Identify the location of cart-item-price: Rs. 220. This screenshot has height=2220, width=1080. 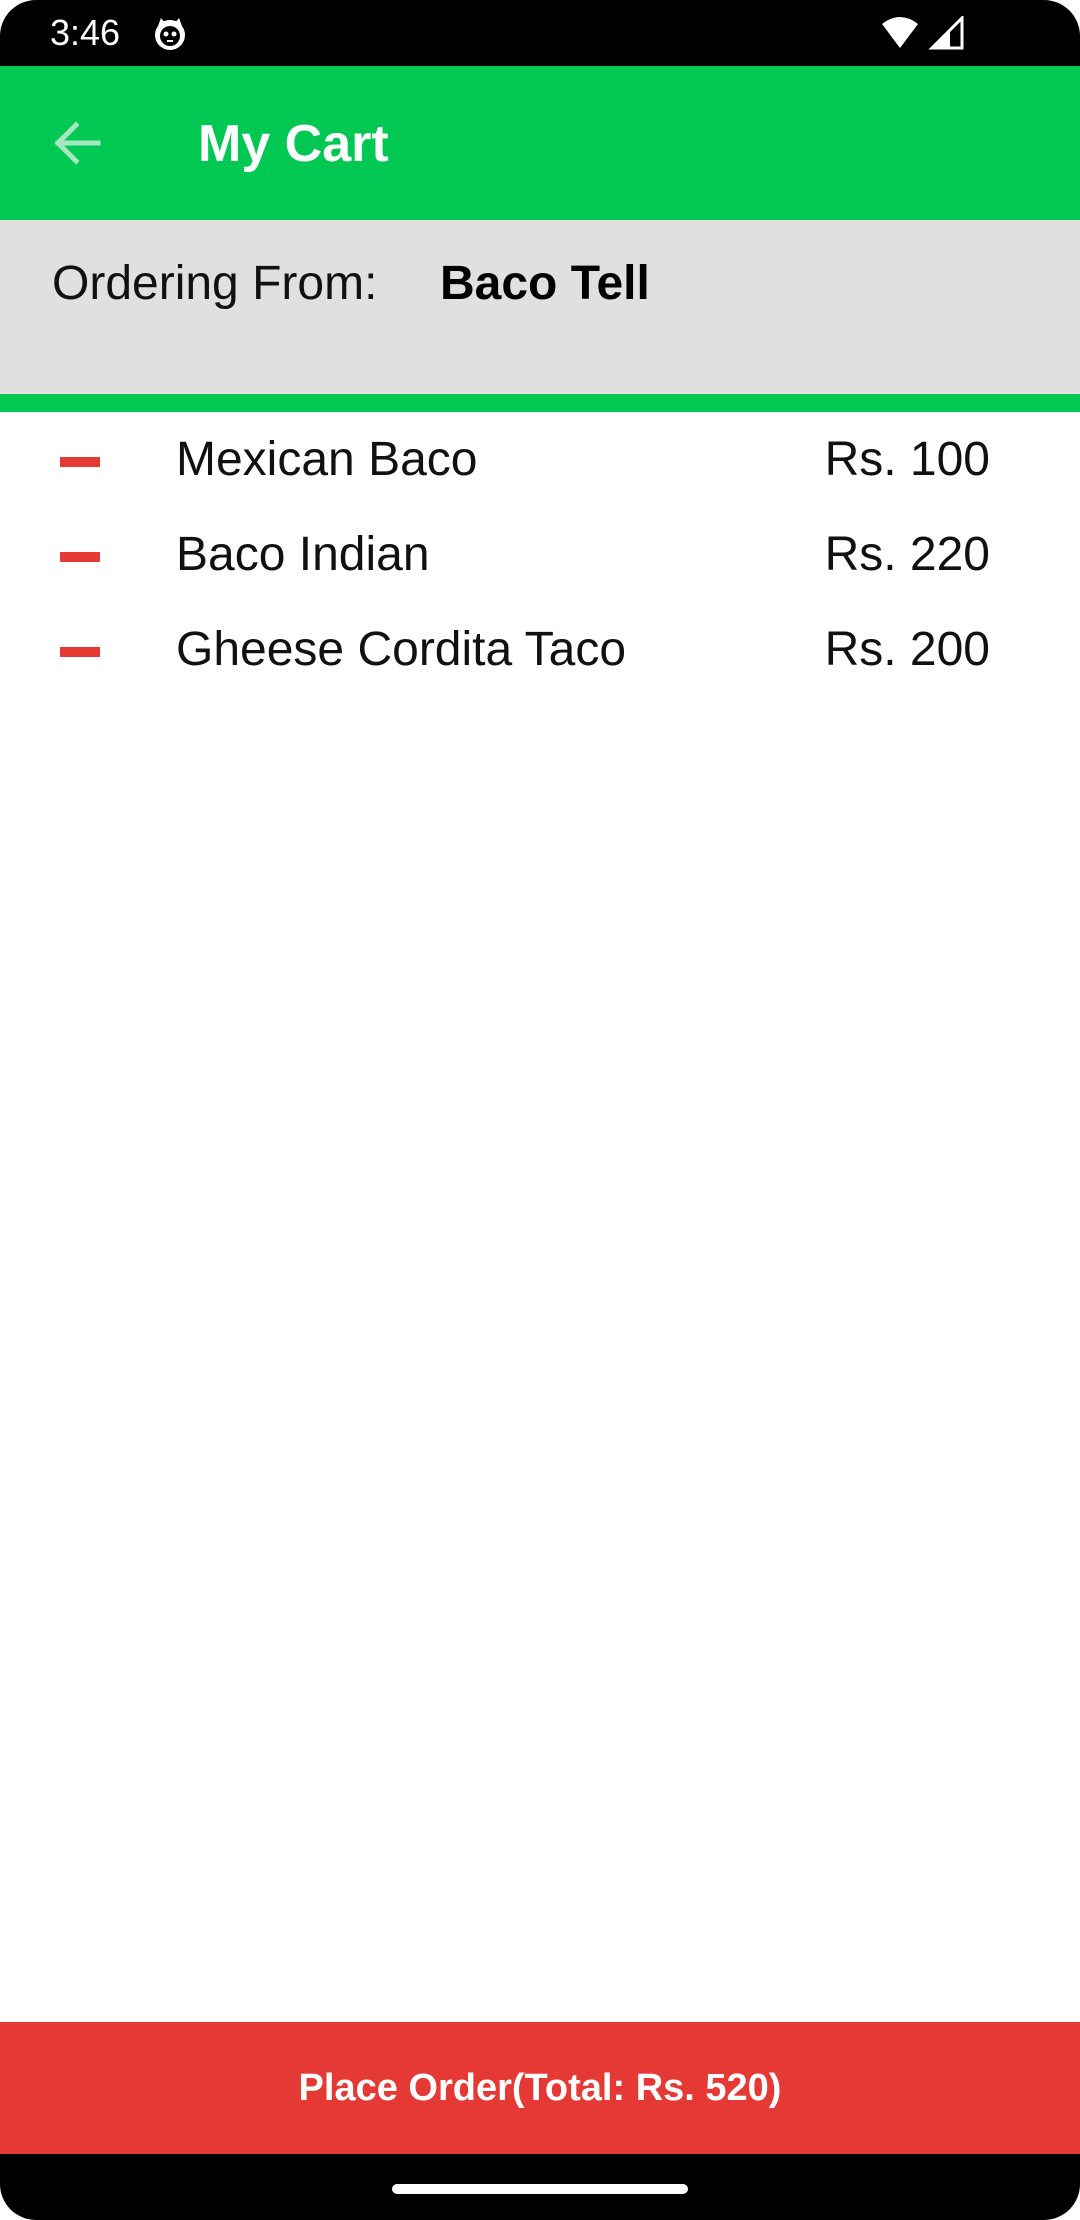
(907, 554).